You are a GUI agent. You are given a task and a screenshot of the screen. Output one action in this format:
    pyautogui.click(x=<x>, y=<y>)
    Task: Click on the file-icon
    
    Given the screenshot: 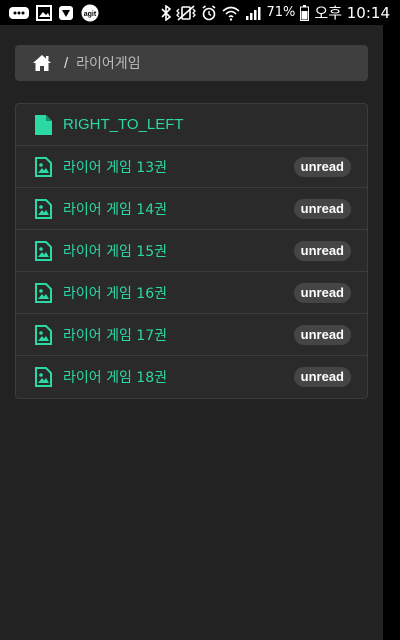 What is the action you would take?
    pyautogui.click(x=43, y=124)
    